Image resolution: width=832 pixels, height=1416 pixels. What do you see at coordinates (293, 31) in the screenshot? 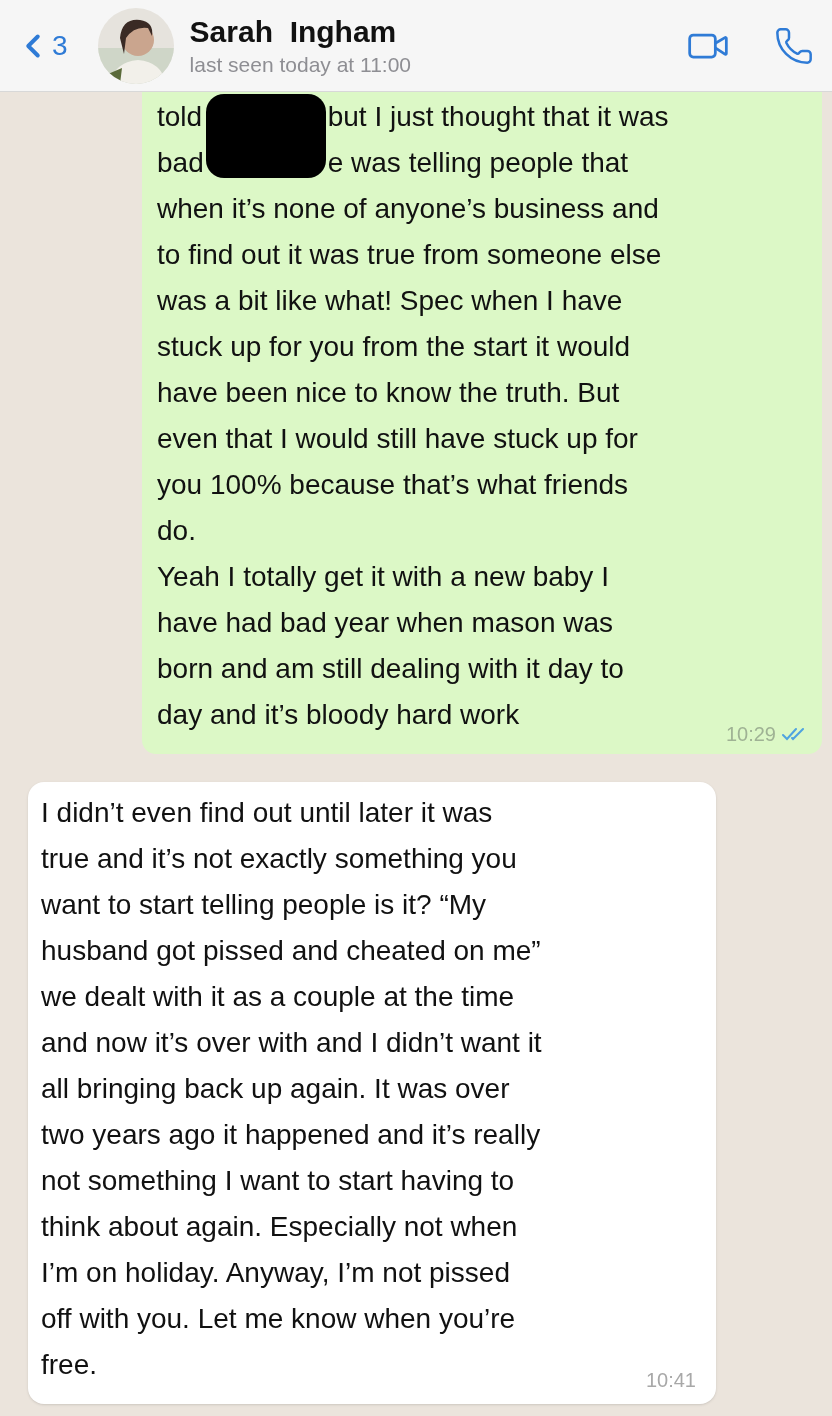
I see `contact-name: Sarah Ingham` at bounding box center [293, 31].